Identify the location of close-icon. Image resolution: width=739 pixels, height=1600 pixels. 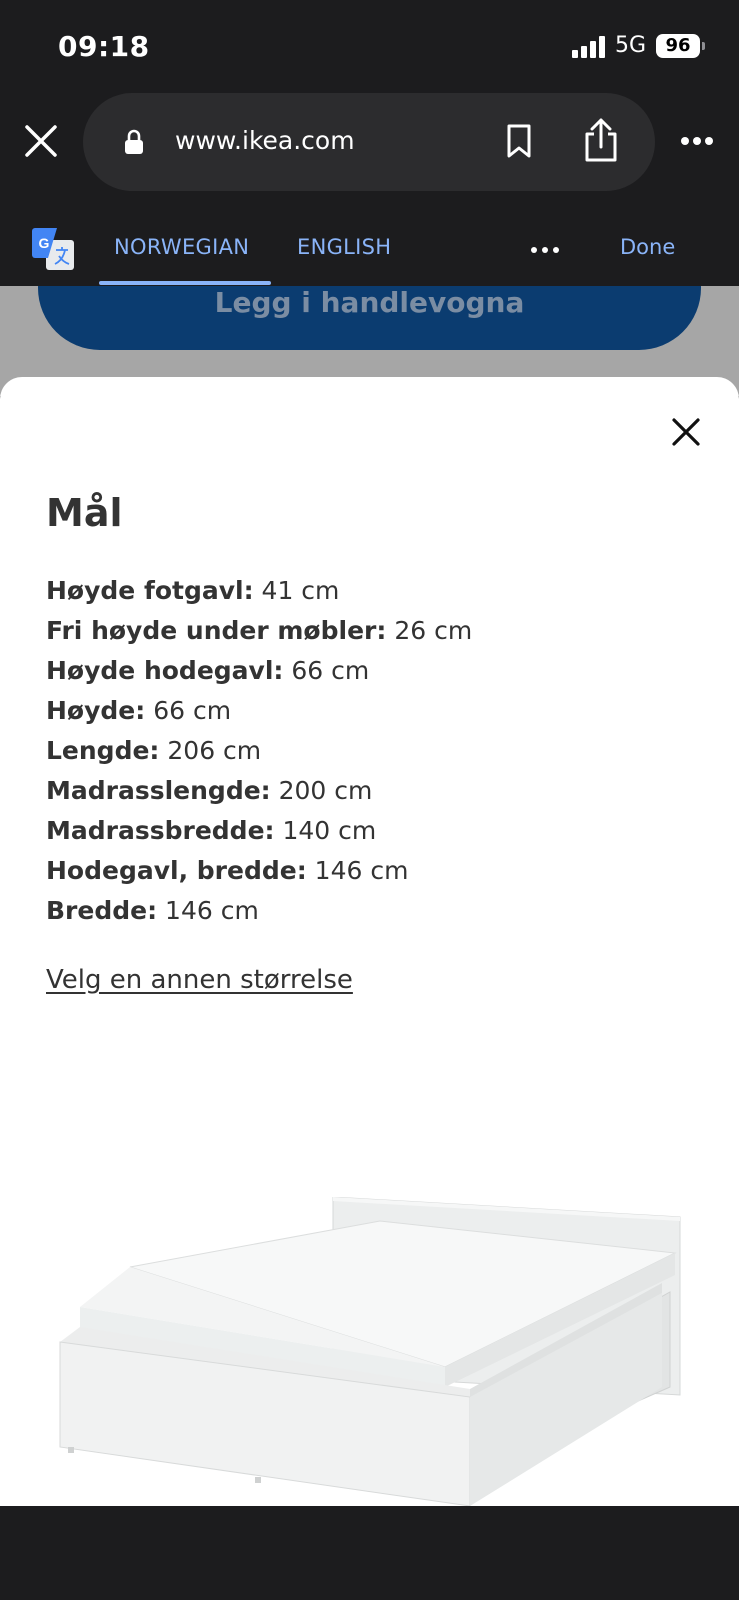
(41, 141).